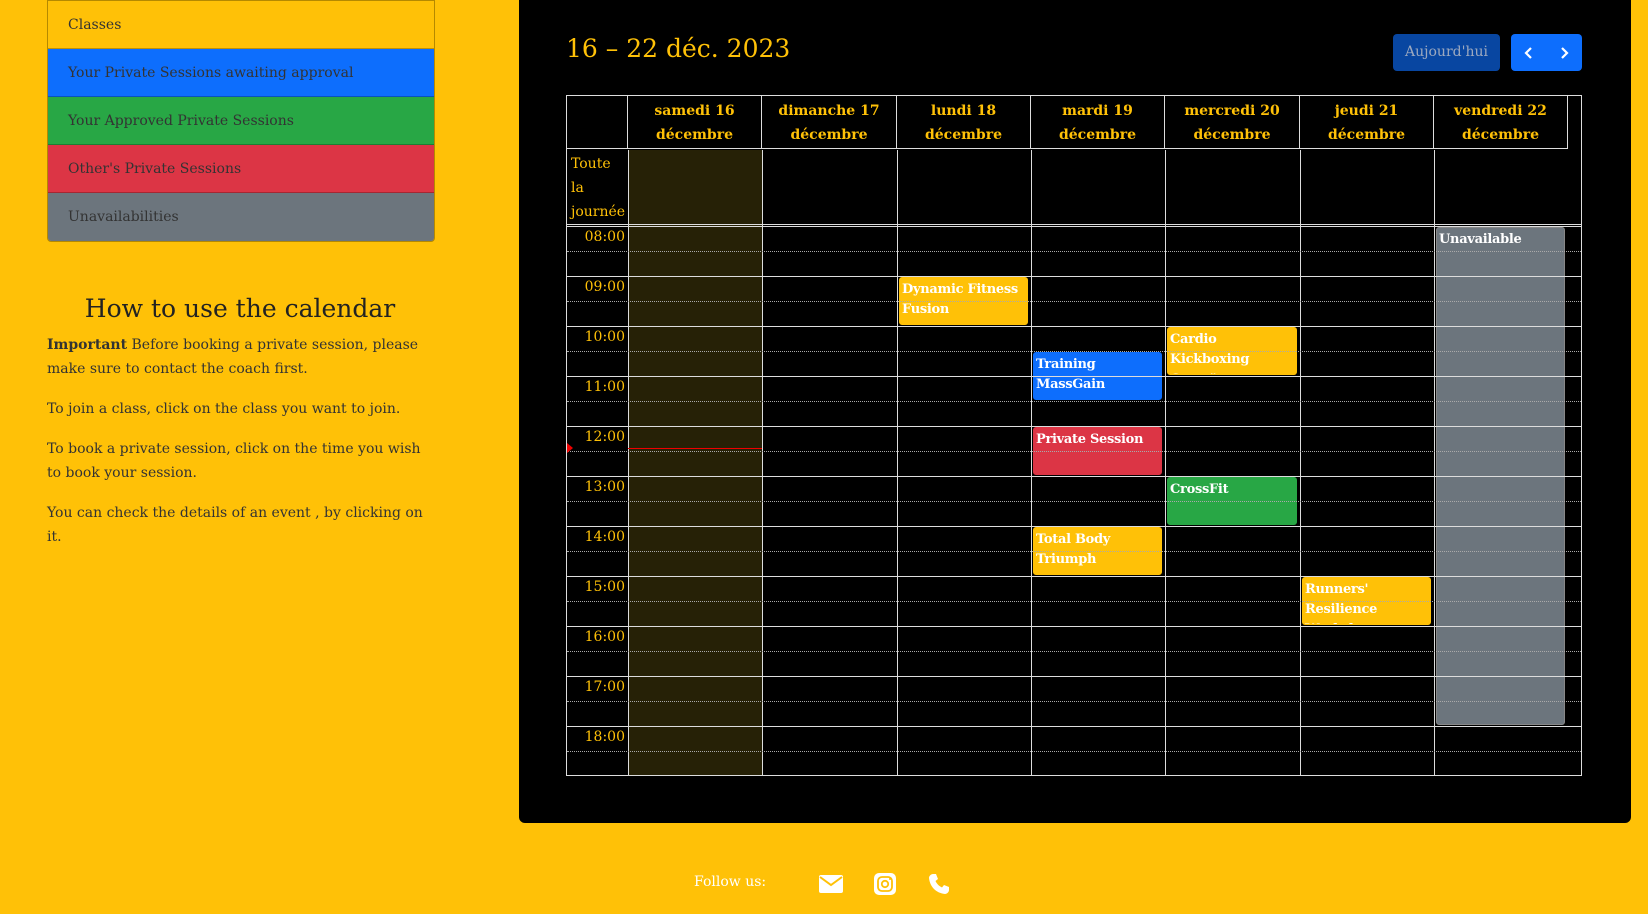  I want to click on footer: Follow us:, so click(824, 884).